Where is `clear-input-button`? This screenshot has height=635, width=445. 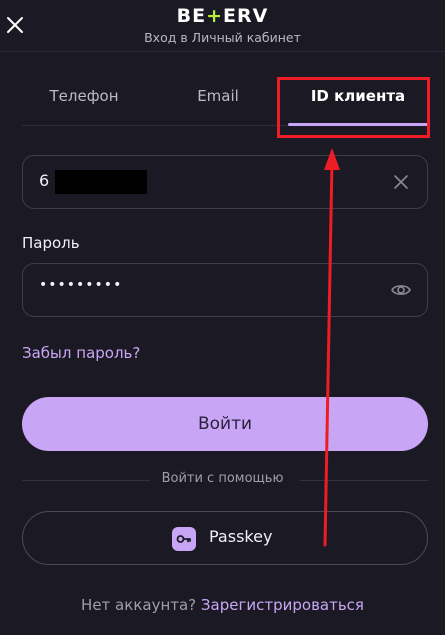
clear-input-button is located at coordinates (401, 182).